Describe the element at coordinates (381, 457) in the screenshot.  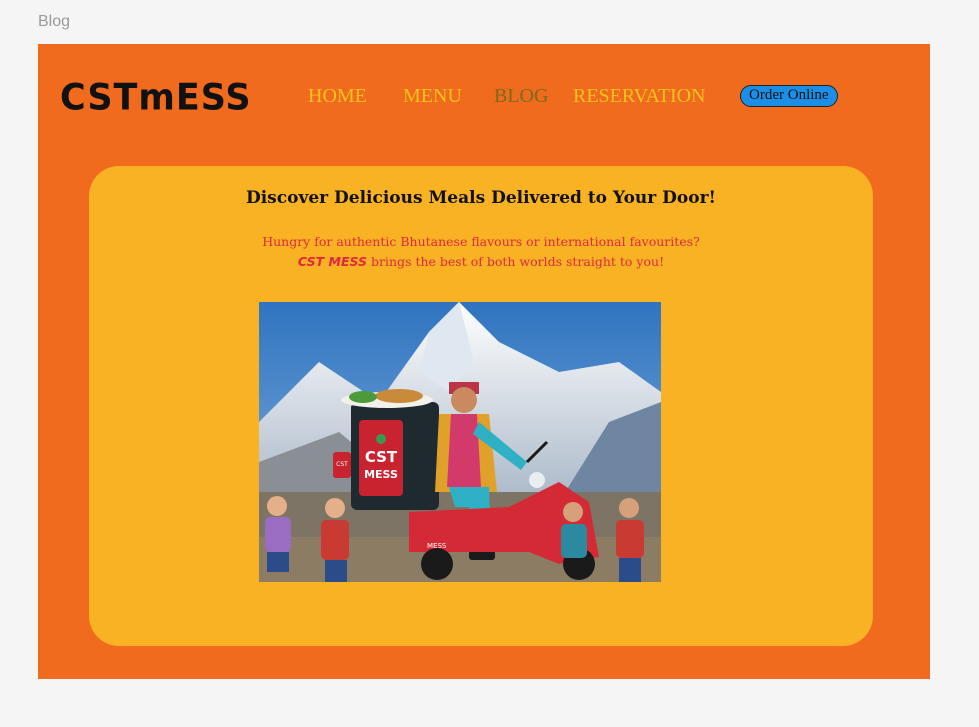
I see `bag-label-line1: CST` at that location.